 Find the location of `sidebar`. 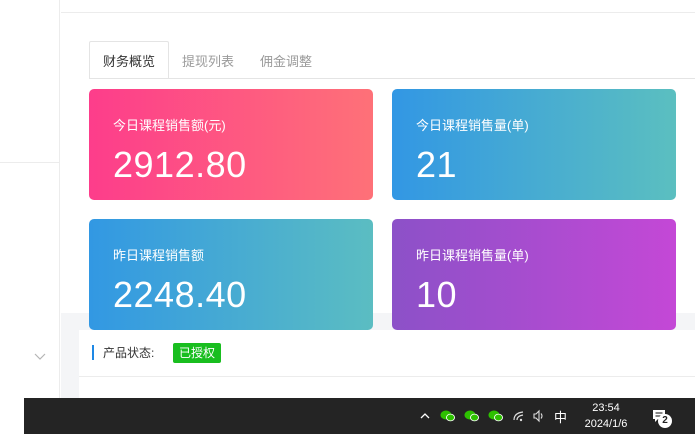

sidebar is located at coordinates (30, 199).